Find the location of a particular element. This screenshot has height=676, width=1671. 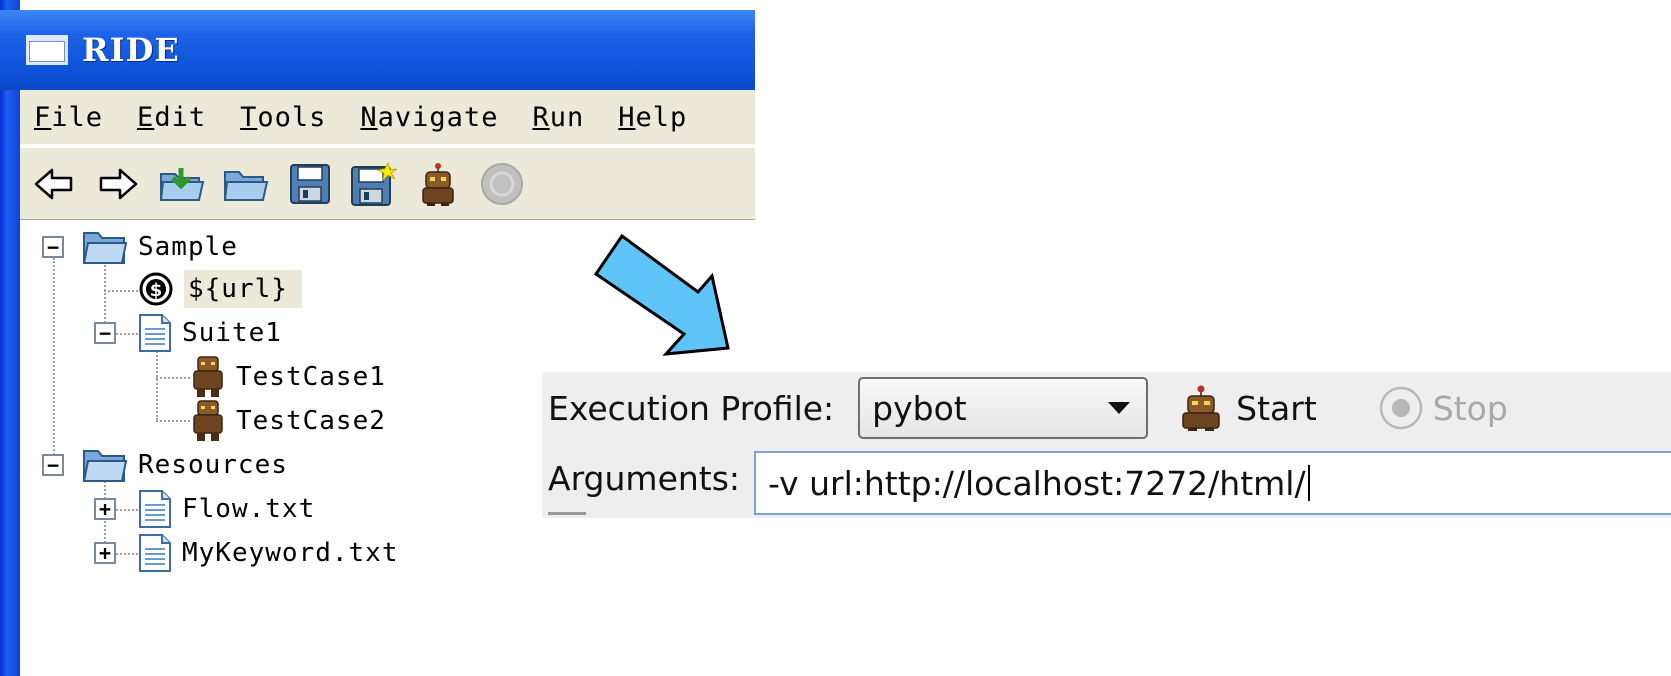

collapse-resources-toggle: − is located at coordinates (53, 465).